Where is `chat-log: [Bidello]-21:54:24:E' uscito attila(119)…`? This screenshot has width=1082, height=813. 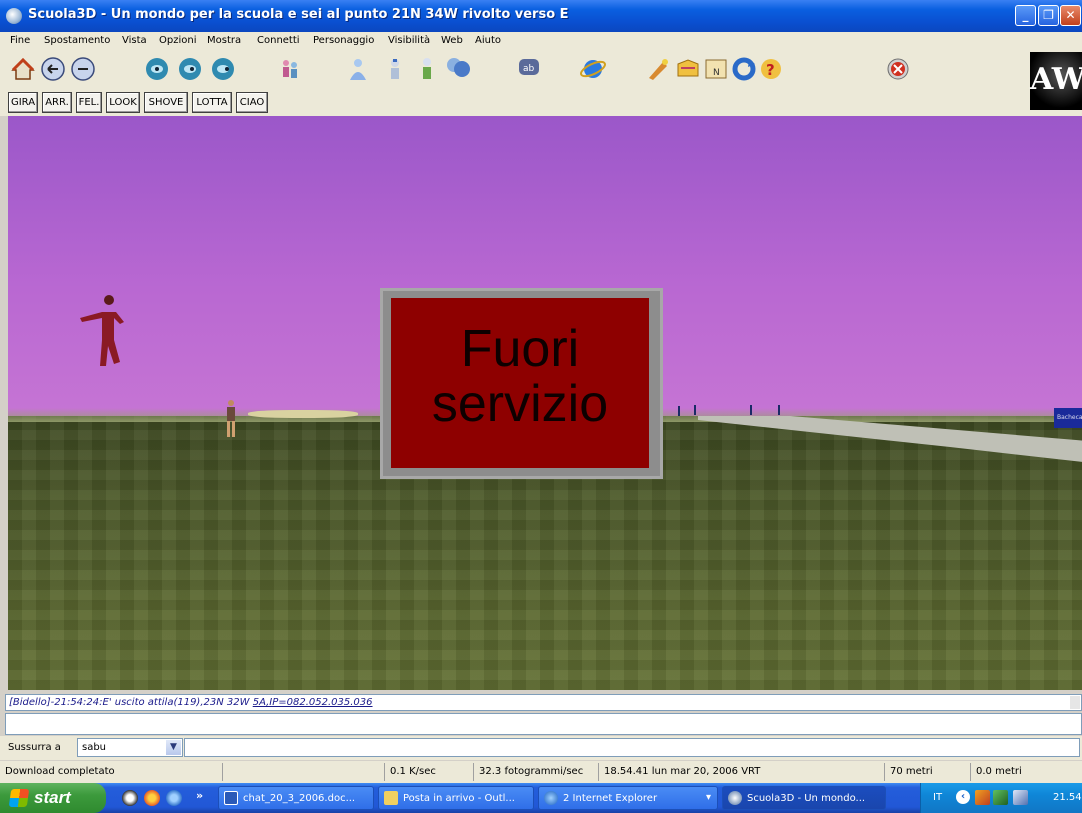 chat-log: [Bidello]-21:54:24:E' uscito attila(119)… is located at coordinates (543, 702).